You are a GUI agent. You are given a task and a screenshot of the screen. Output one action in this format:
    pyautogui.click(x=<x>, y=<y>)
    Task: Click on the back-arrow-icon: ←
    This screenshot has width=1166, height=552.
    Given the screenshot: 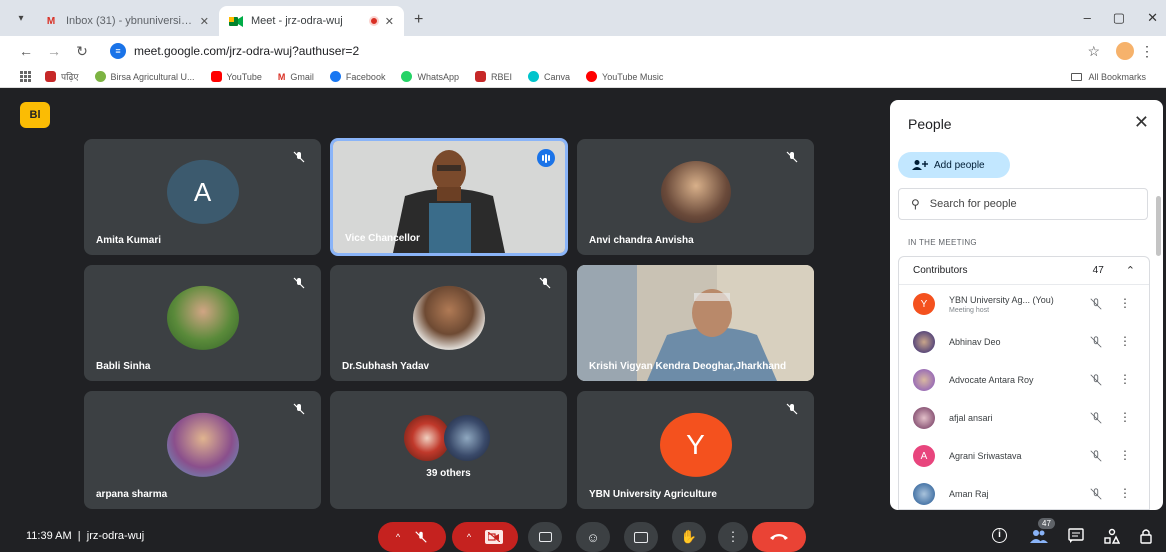 What is the action you would take?
    pyautogui.click(x=26, y=51)
    